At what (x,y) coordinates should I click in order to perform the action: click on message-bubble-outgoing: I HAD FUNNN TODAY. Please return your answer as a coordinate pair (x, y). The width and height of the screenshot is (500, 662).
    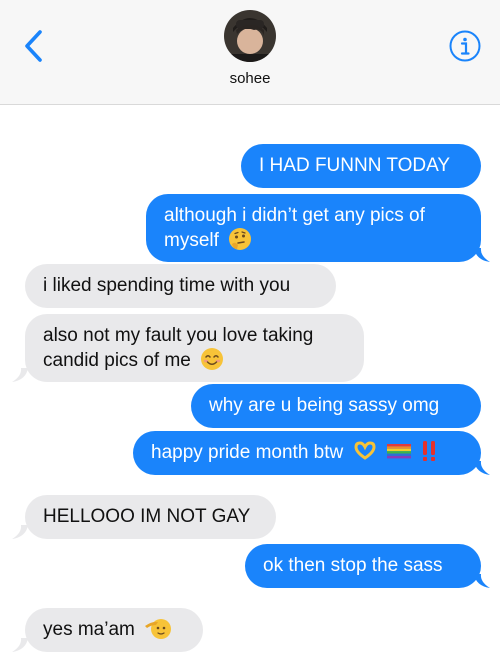
    Looking at the image, I should click on (361, 166).